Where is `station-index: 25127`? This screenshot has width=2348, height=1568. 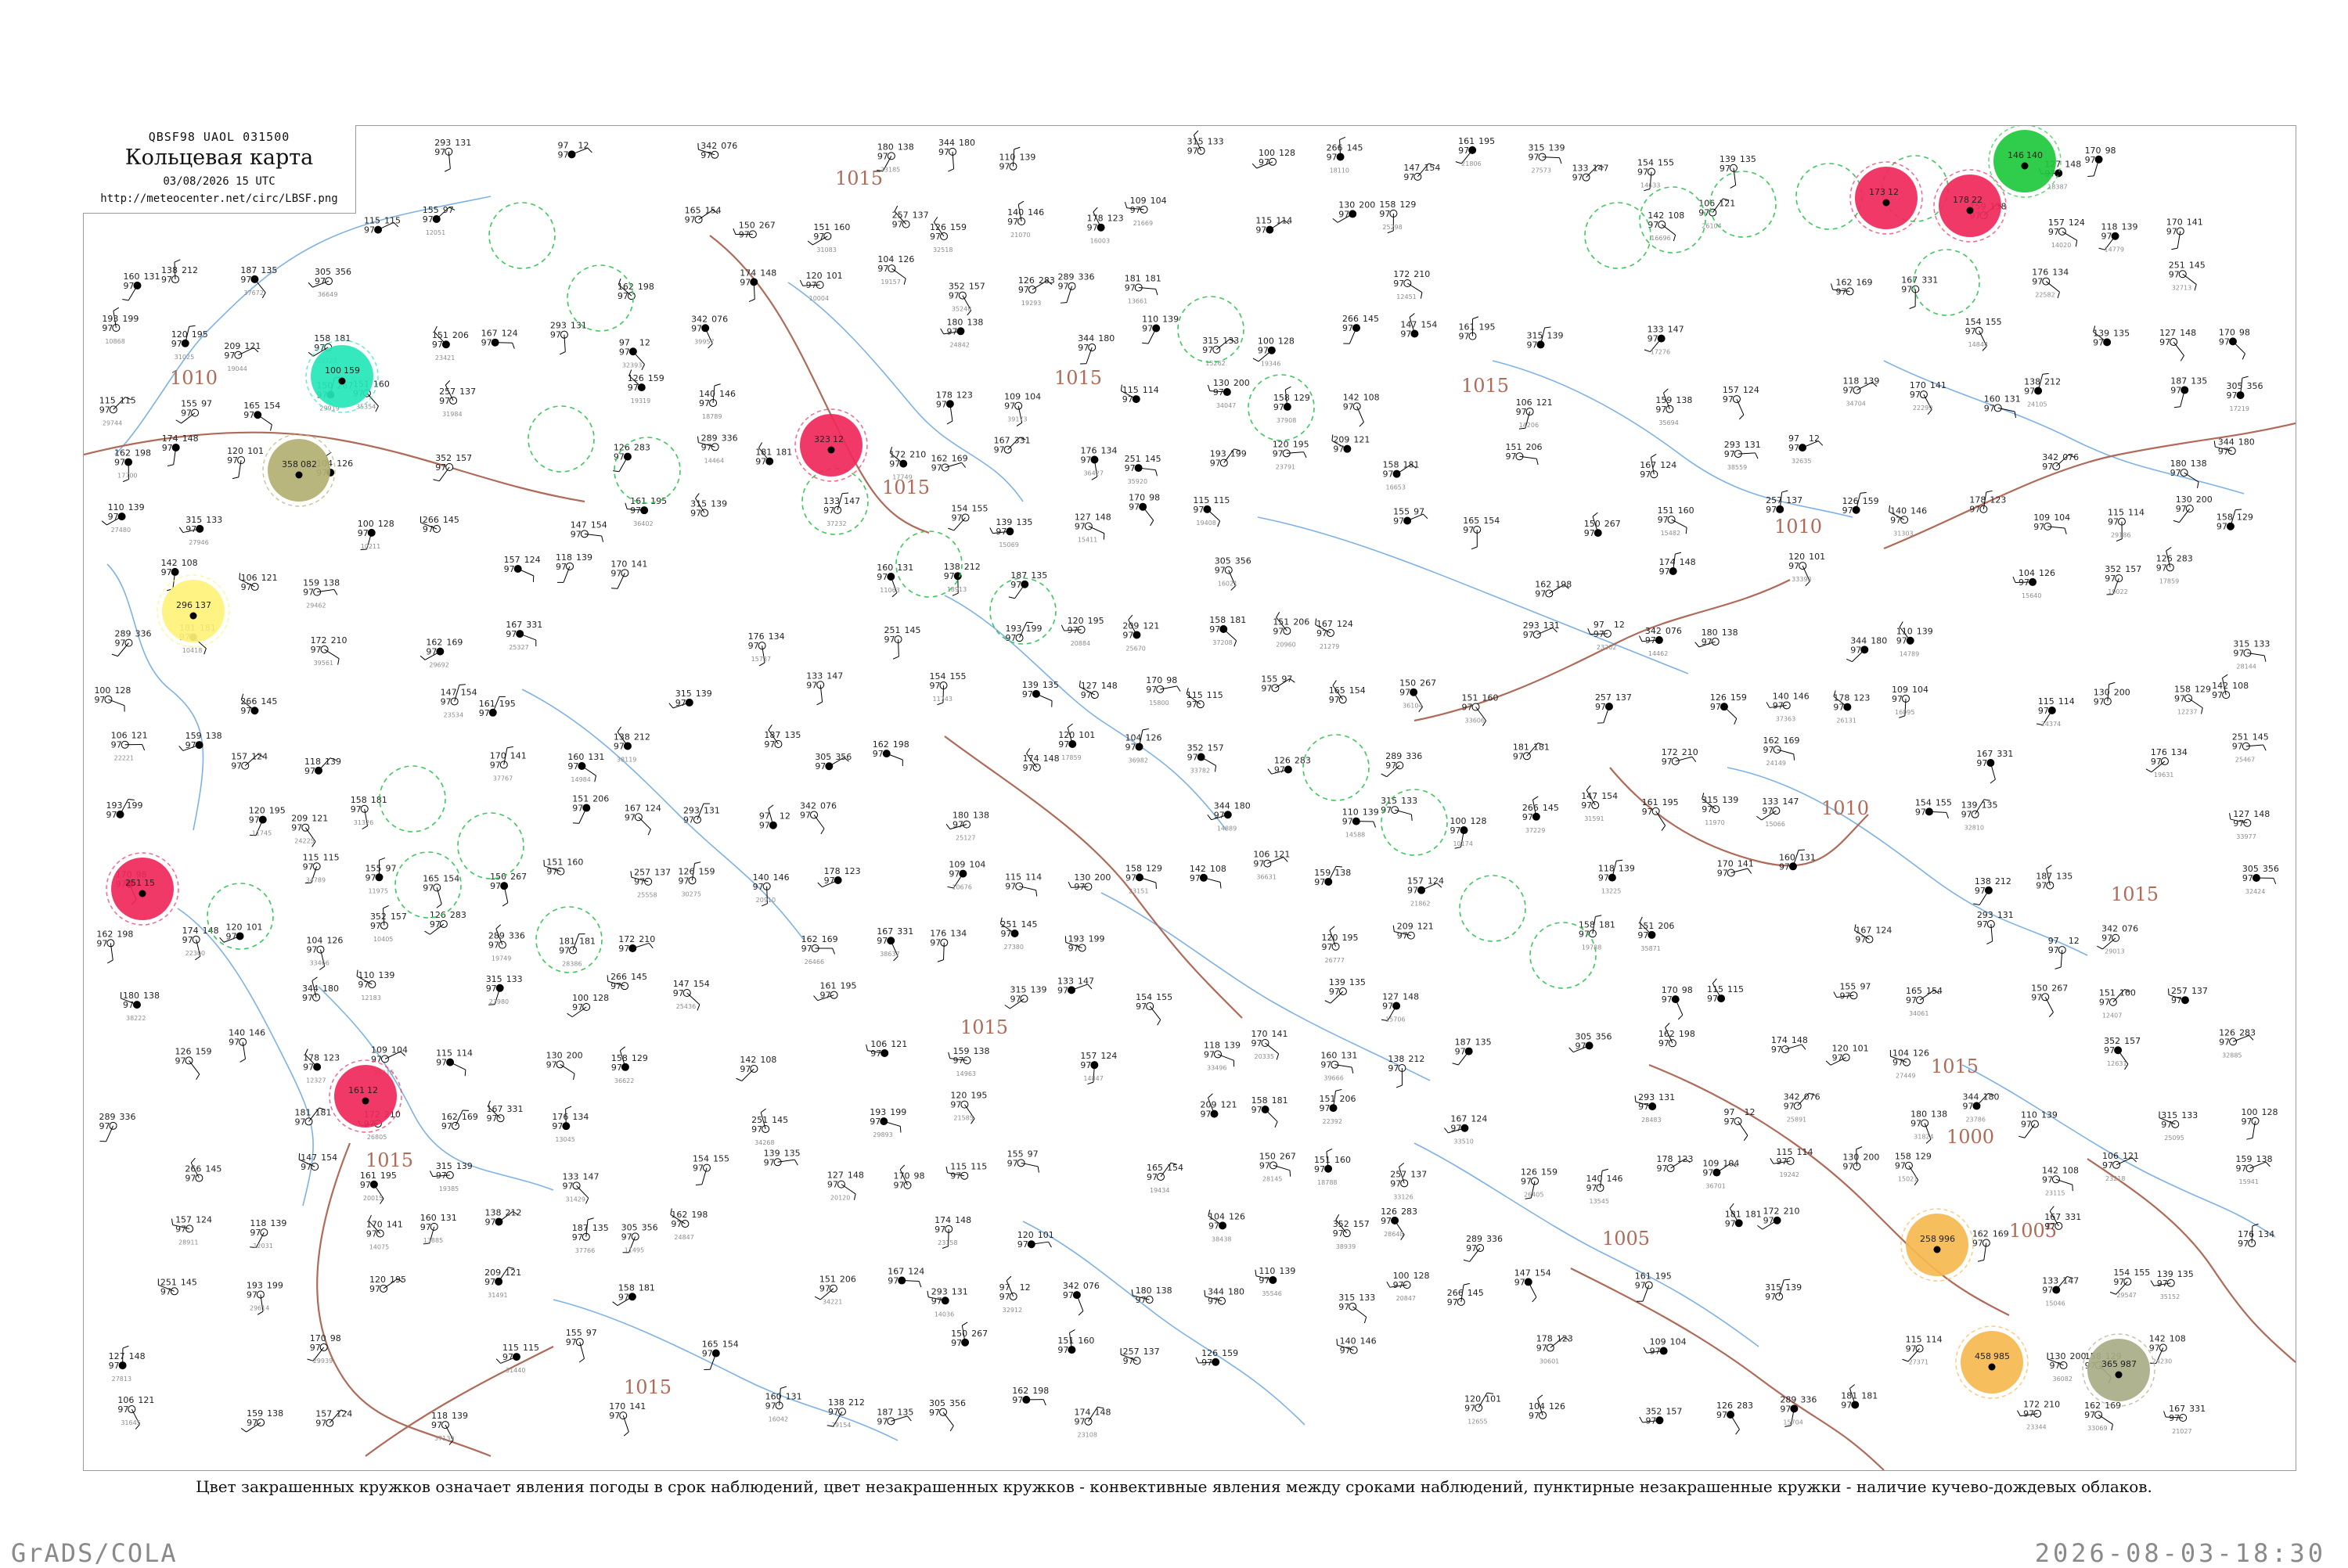 station-index: 25127 is located at coordinates (965, 839).